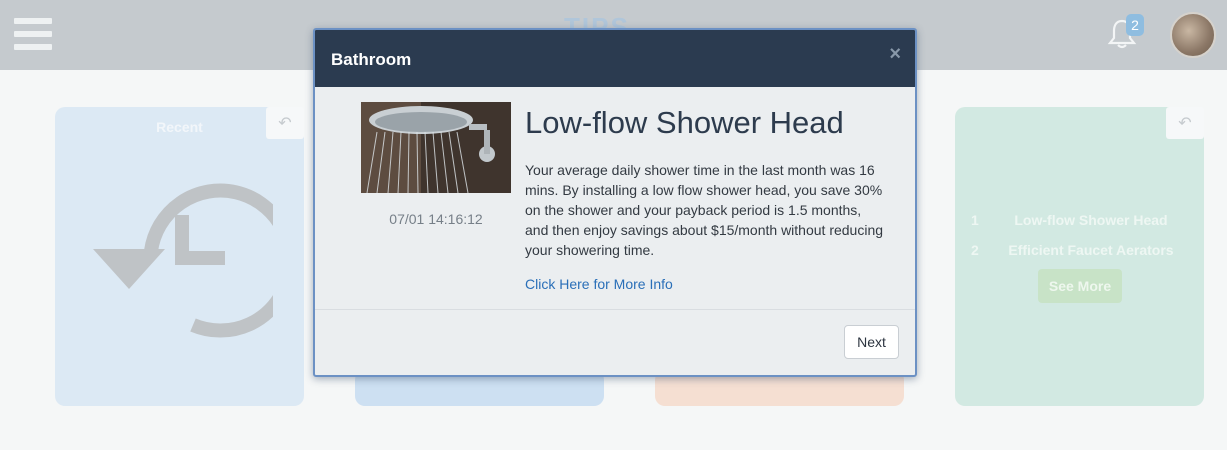 This screenshot has width=1227, height=450. What do you see at coordinates (371, 59) in the screenshot?
I see `modal-title: Bathroom` at bounding box center [371, 59].